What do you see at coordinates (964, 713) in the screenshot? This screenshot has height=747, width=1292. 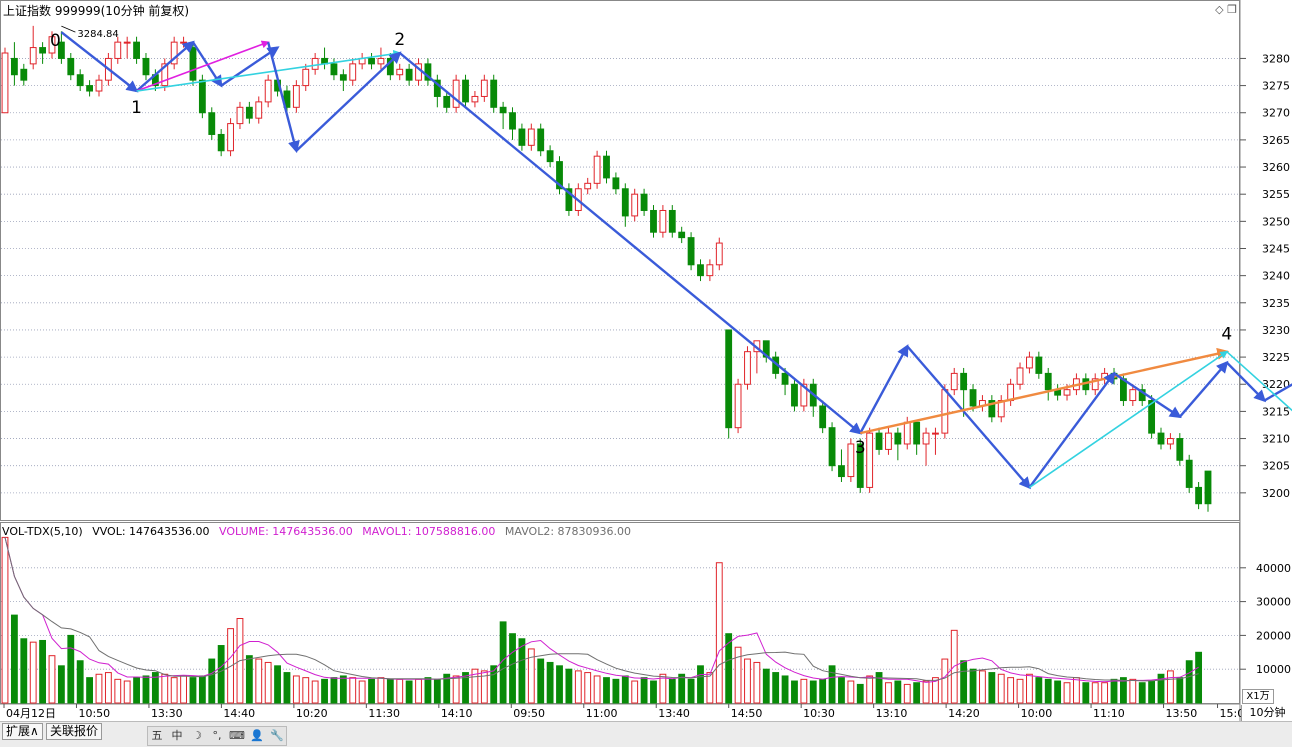 I see `x-tick-label: 14:20` at bounding box center [964, 713].